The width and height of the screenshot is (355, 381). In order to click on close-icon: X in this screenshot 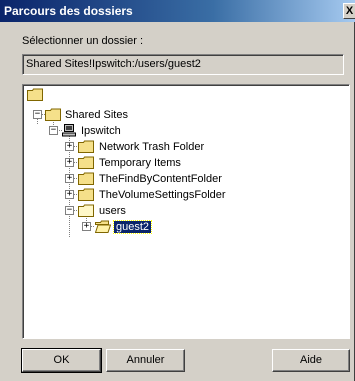, I will do `click(349, 11)`.